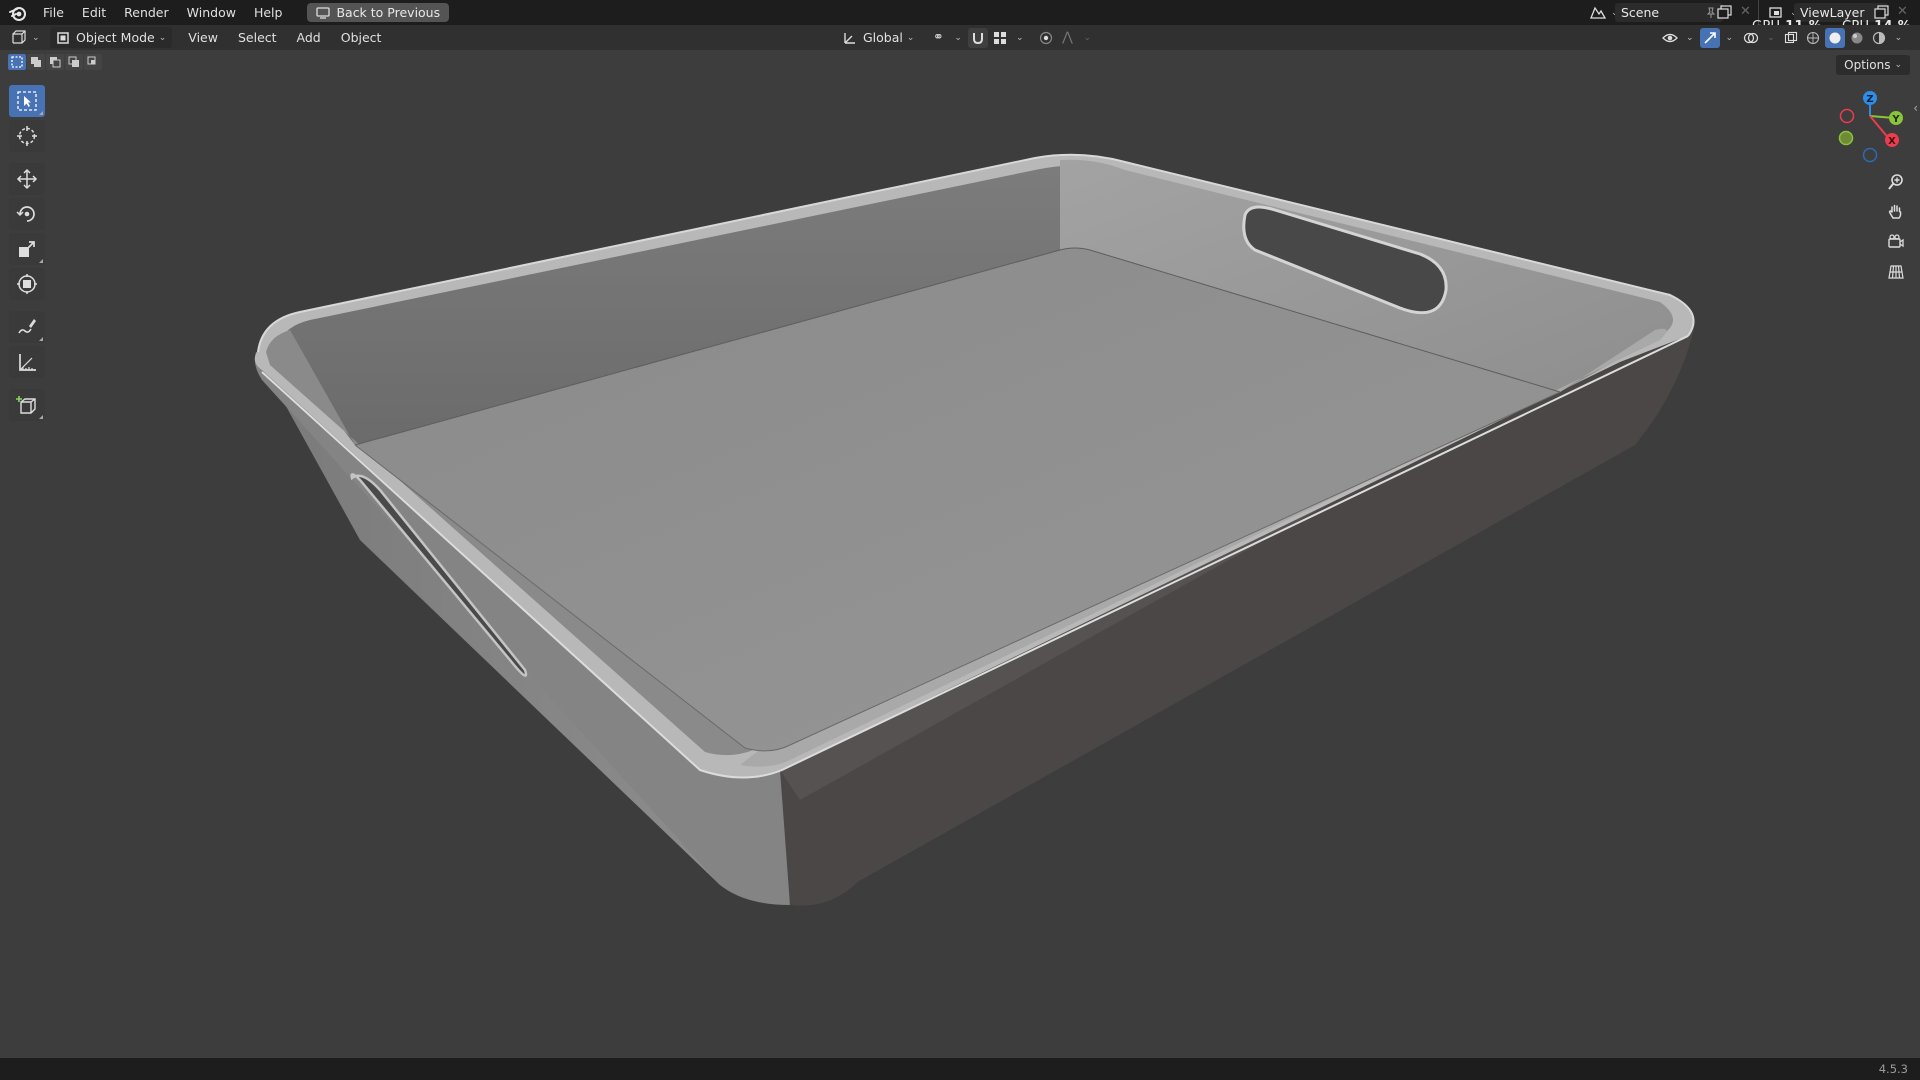 The height and width of the screenshot is (1080, 1920). I want to click on blender-logo-icon, so click(18, 13).